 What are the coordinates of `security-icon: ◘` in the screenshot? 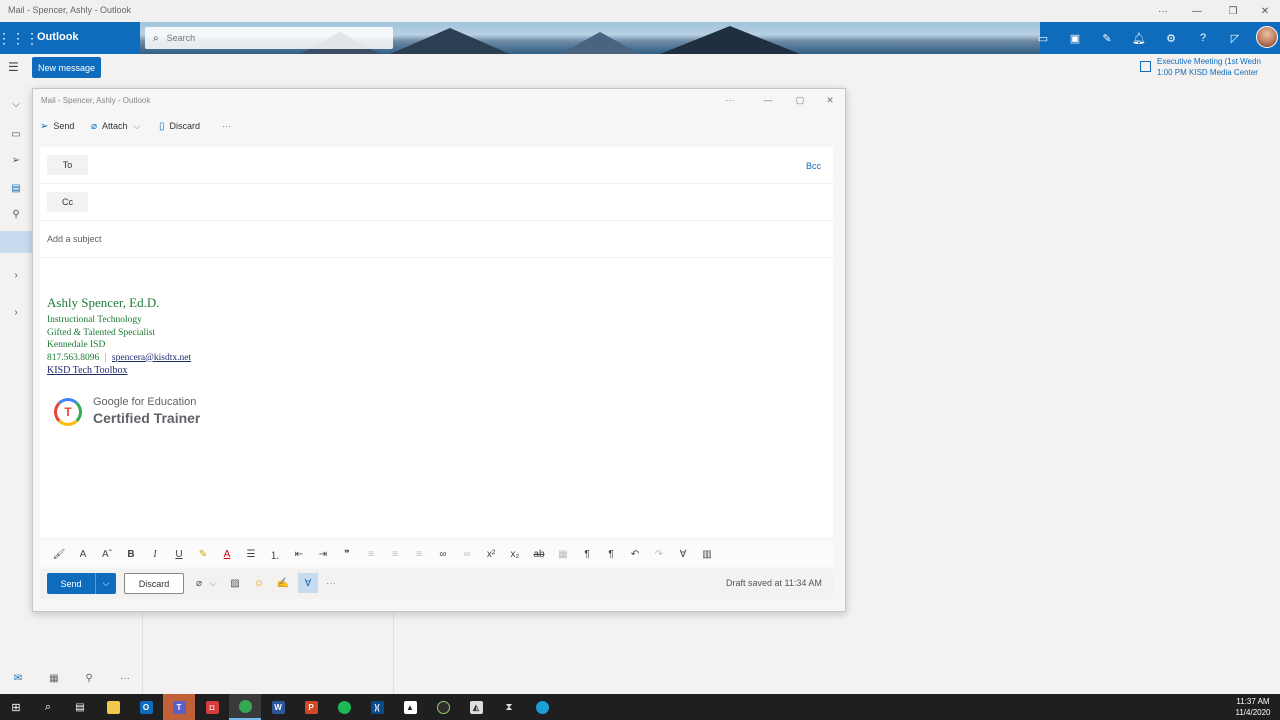 It's located at (212, 707).